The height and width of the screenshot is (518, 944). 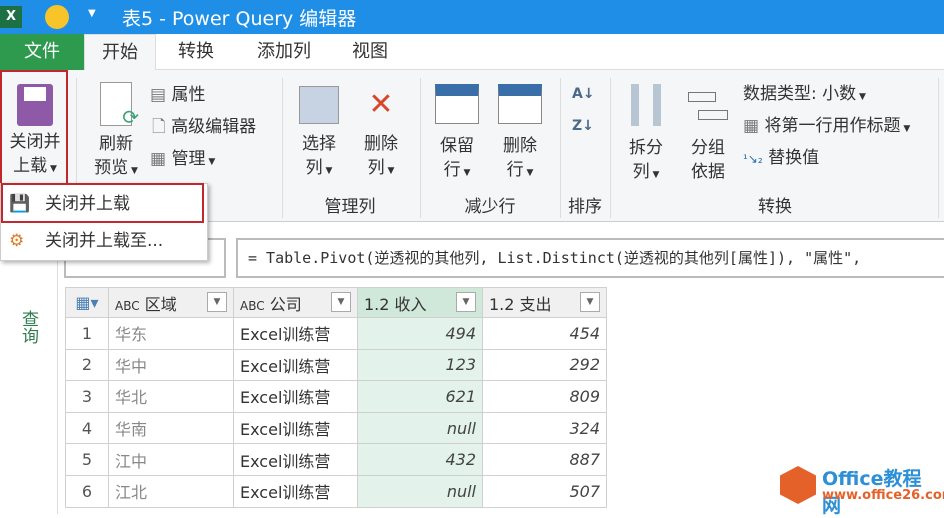 What do you see at coordinates (381, 104) in the screenshot?
I see `remove-columns-icon: ✕` at bounding box center [381, 104].